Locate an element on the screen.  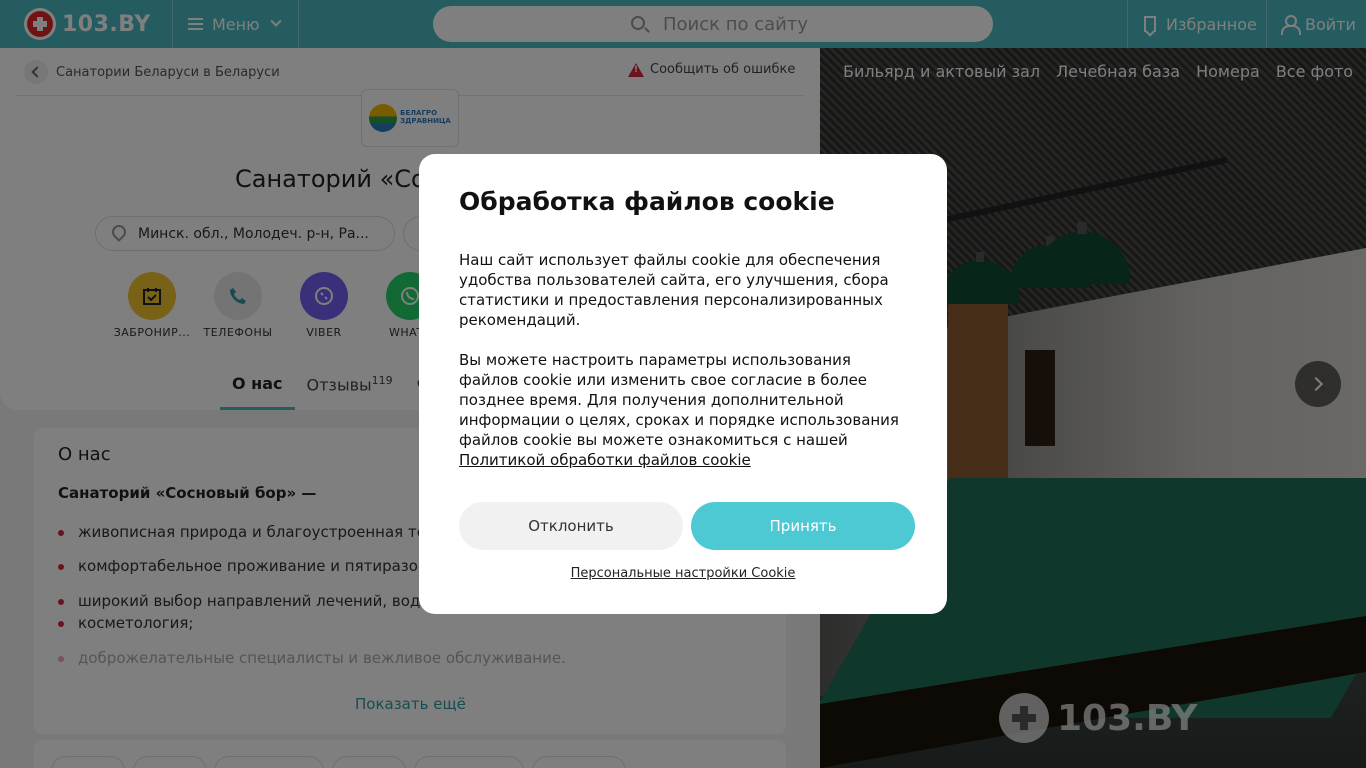
accept-button: Принять is located at coordinates (803, 526).